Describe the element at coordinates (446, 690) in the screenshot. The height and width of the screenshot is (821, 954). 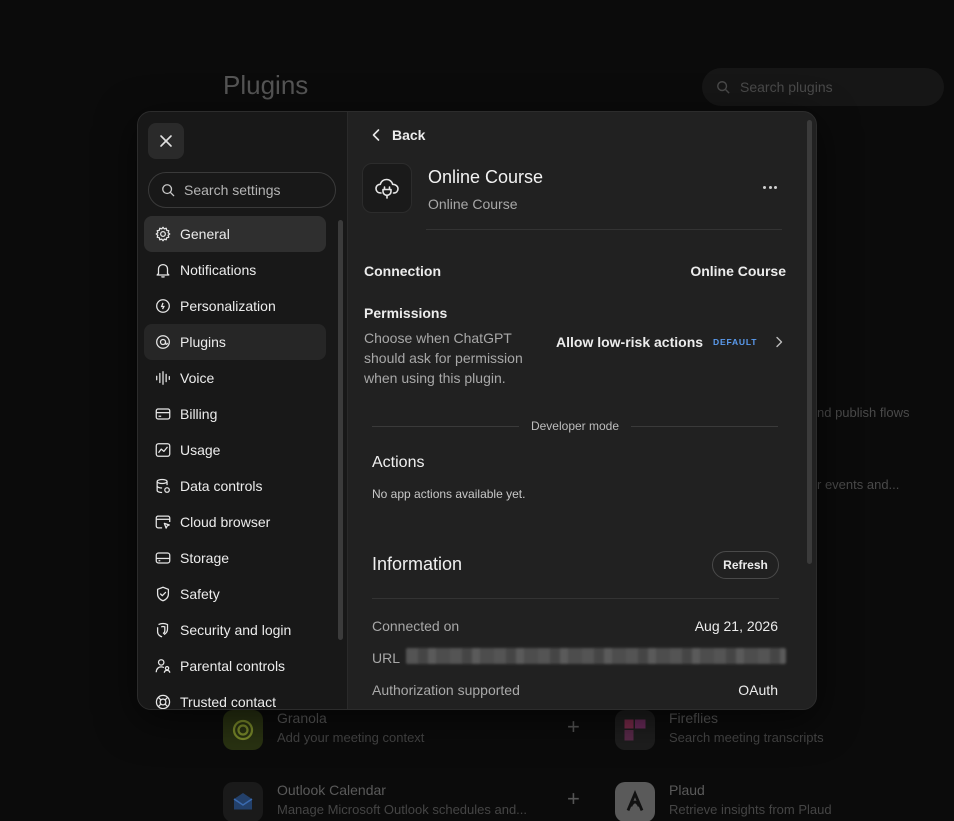
I see `authorization-label: Authorization supported` at that location.